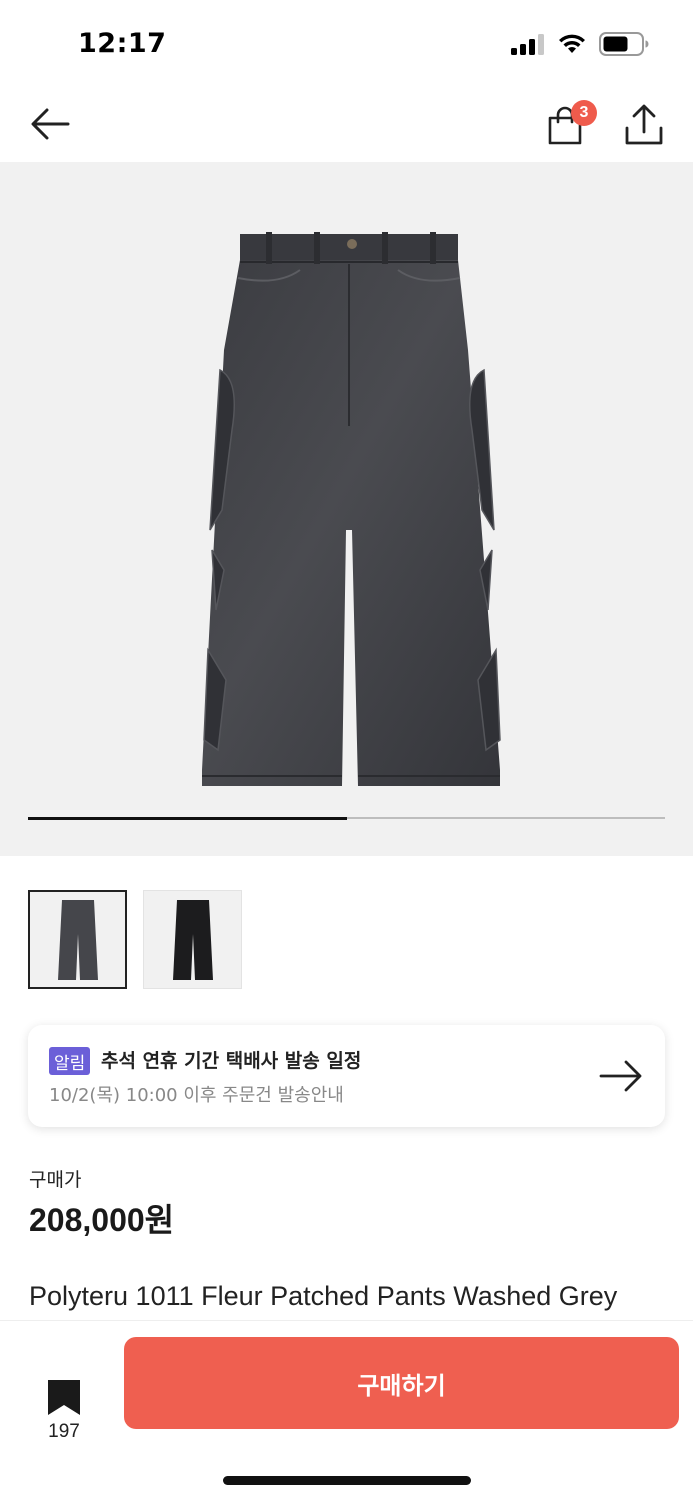 The width and height of the screenshot is (693, 1500). Describe the element at coordinates (187, 818) in the screenshot. I see `gallery-progress-fill` at that location.